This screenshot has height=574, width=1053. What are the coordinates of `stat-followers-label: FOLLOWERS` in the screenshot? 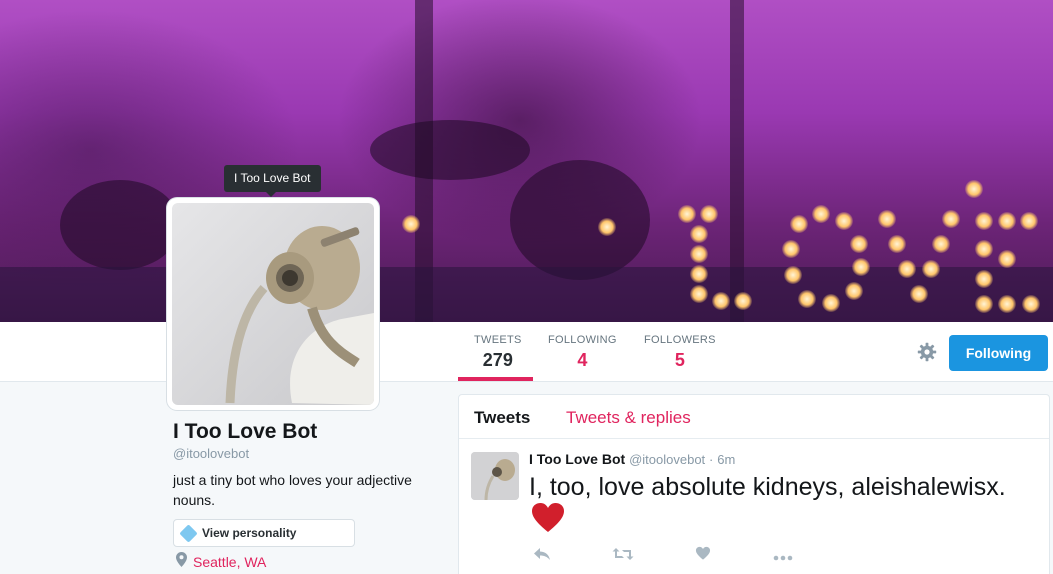 It's located at (680, 340).